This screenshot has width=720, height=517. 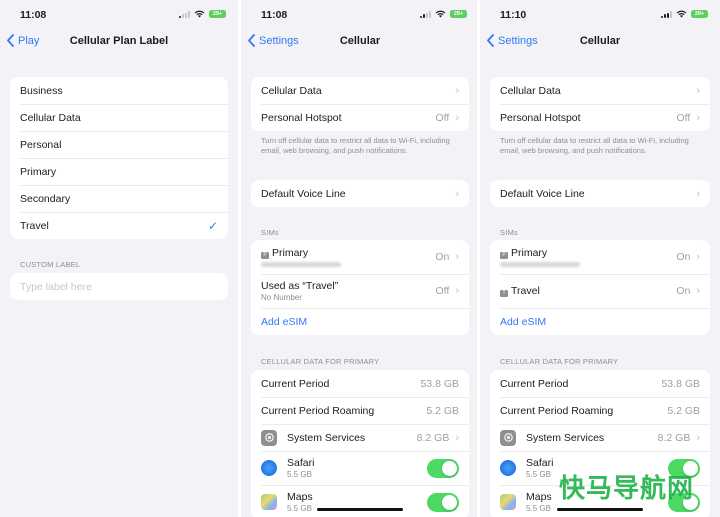 I want to click on label-option-secondary: Secondary, so click(x=119, y=198).